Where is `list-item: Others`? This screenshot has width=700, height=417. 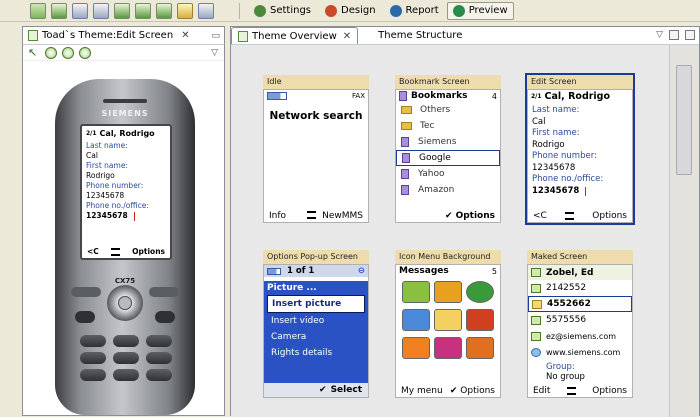
list-item: Others is located at coordinates (448, 110).